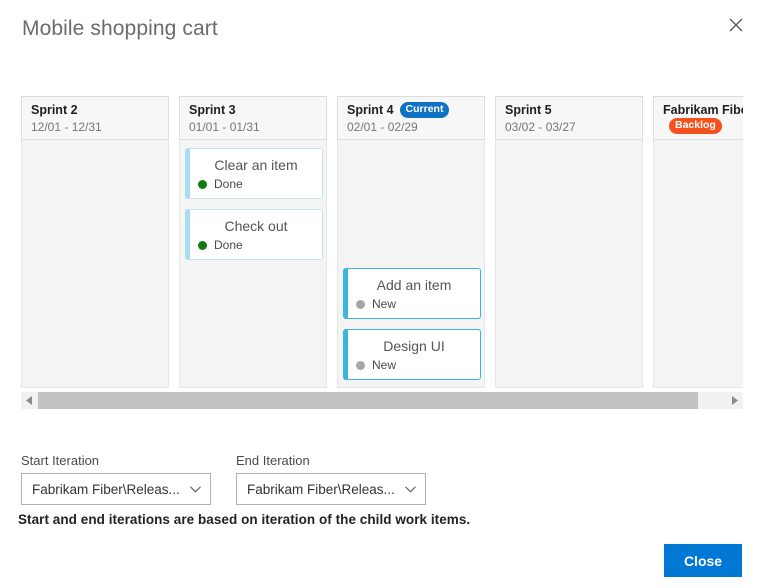  I want to click on work-item-title: Clear an item, so click(256, 165).